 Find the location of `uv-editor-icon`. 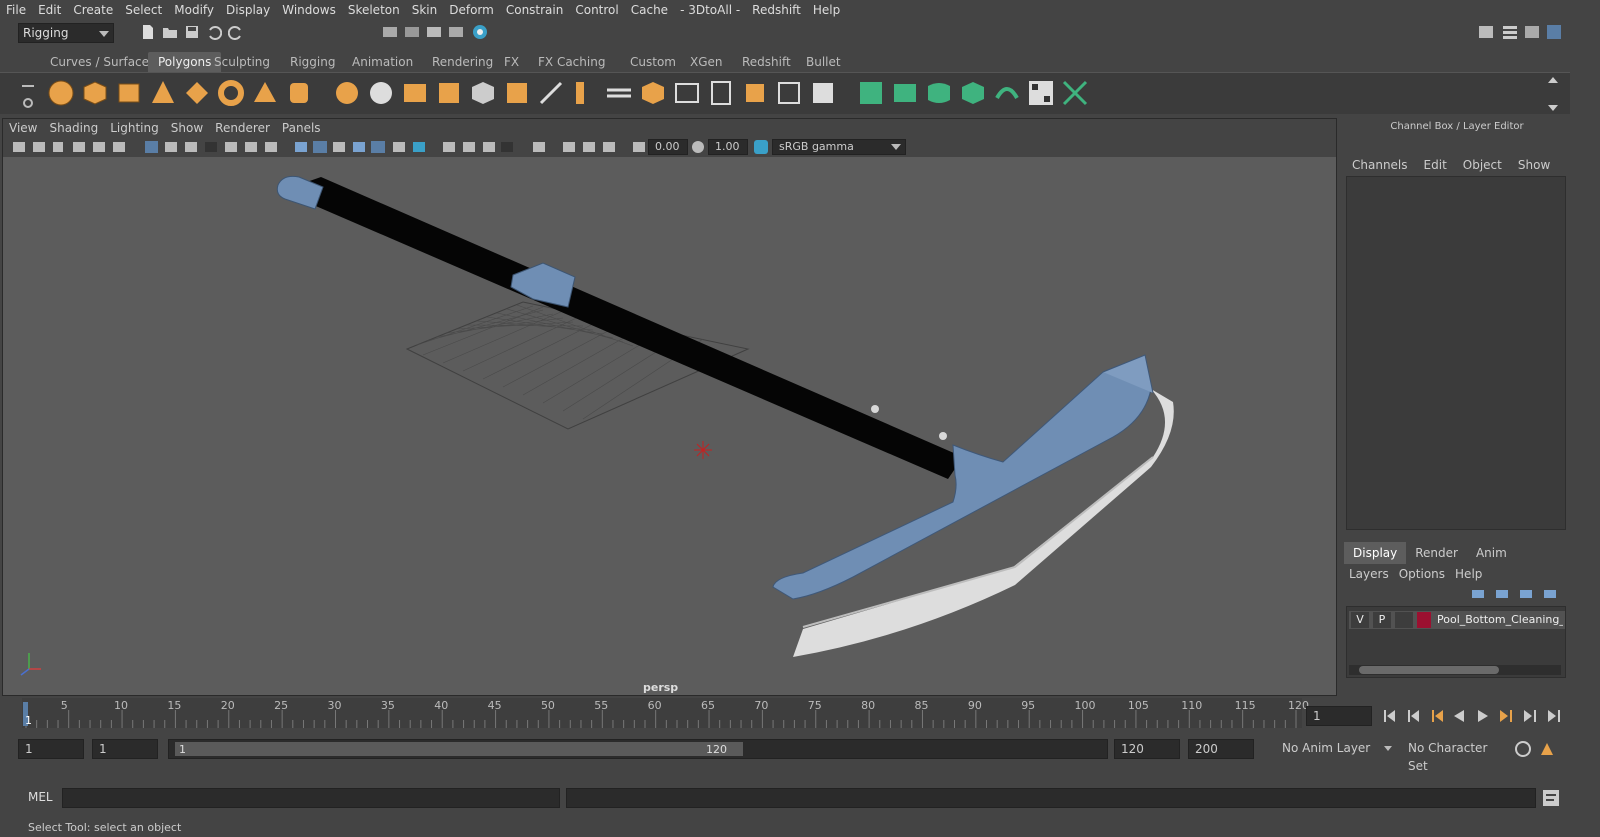

uv-editor-icon is located at coordinates (871, 93).